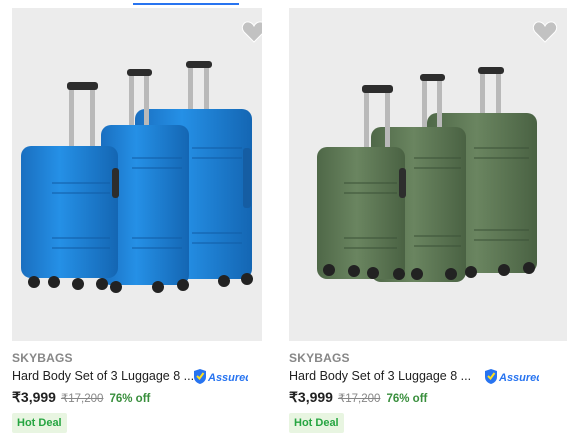  What do you see at coordinates (283, 4) in the screenshot?
I see `top-strip` at bounding box center [283, 4].